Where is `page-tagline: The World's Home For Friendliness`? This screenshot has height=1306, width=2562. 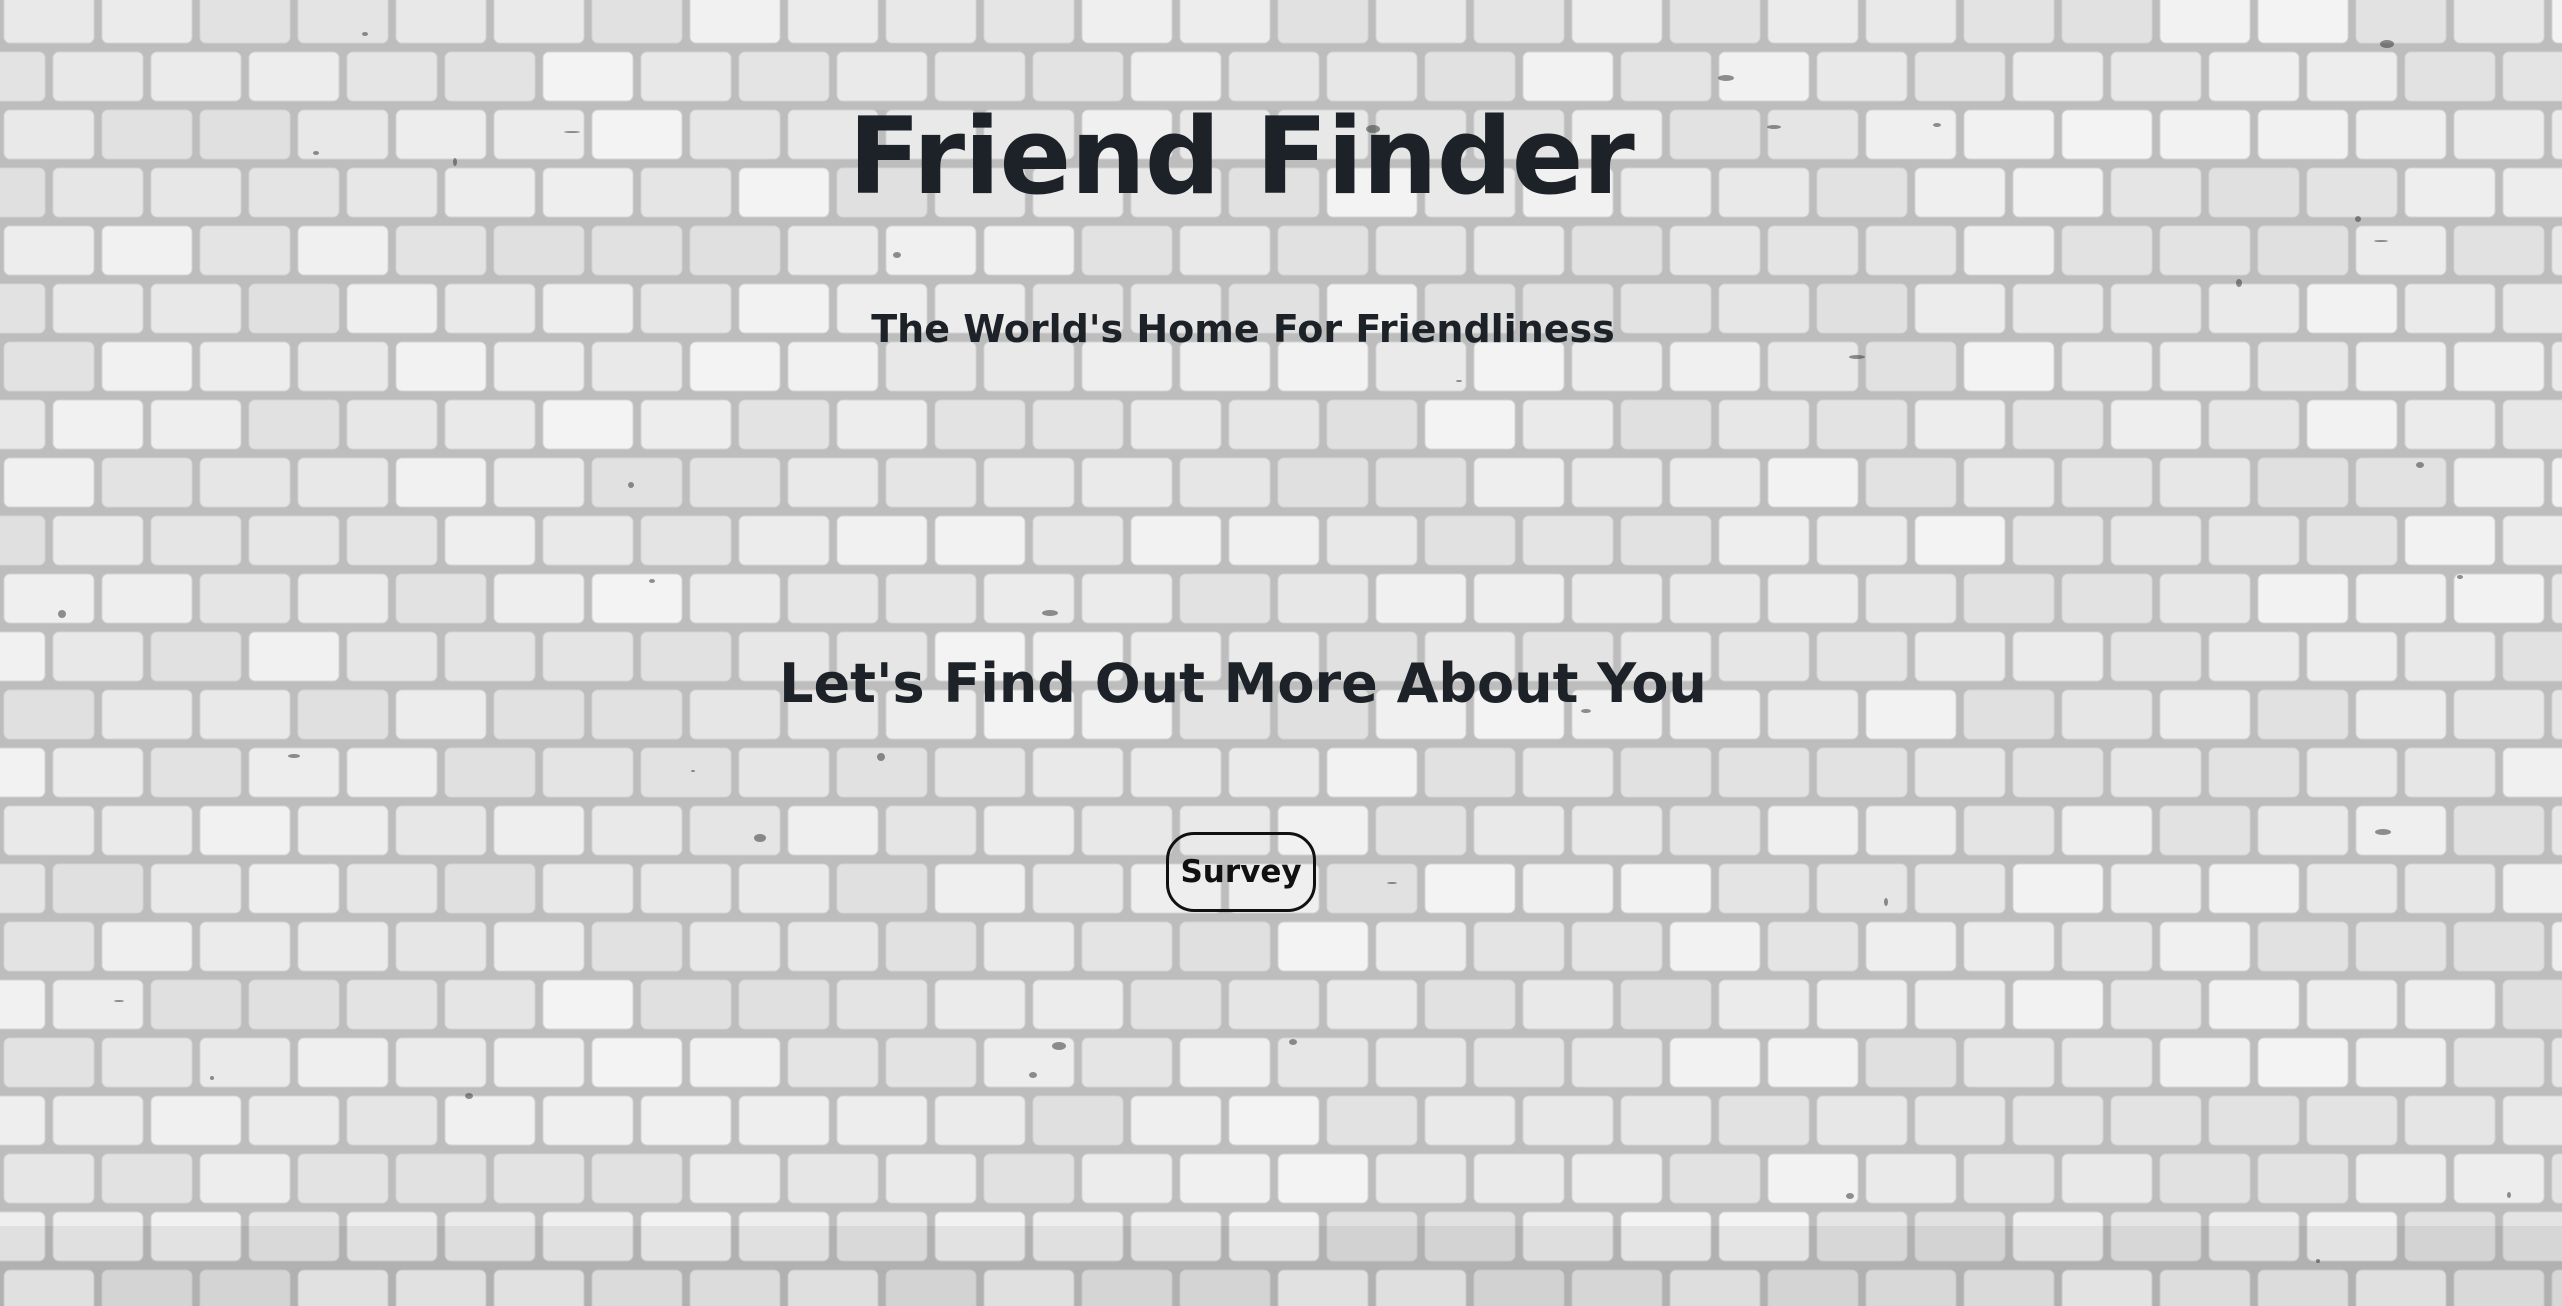 page-tagline: The World's Home For Friendliness is located at coordinates (1243, 329).